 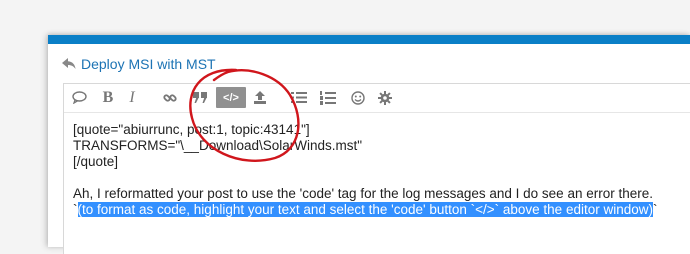 What do you see at coordinates (200, 97) in the screenshot?
I see `quote-icon` at bounding box center [200, 97].